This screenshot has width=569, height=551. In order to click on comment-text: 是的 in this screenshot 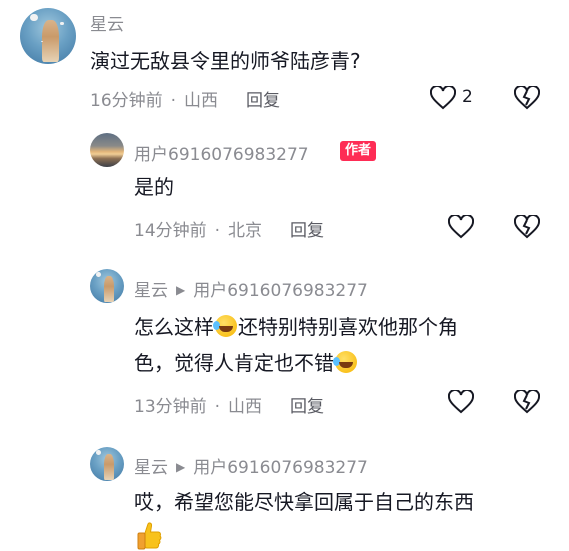, I will do `click(154, 187)`.